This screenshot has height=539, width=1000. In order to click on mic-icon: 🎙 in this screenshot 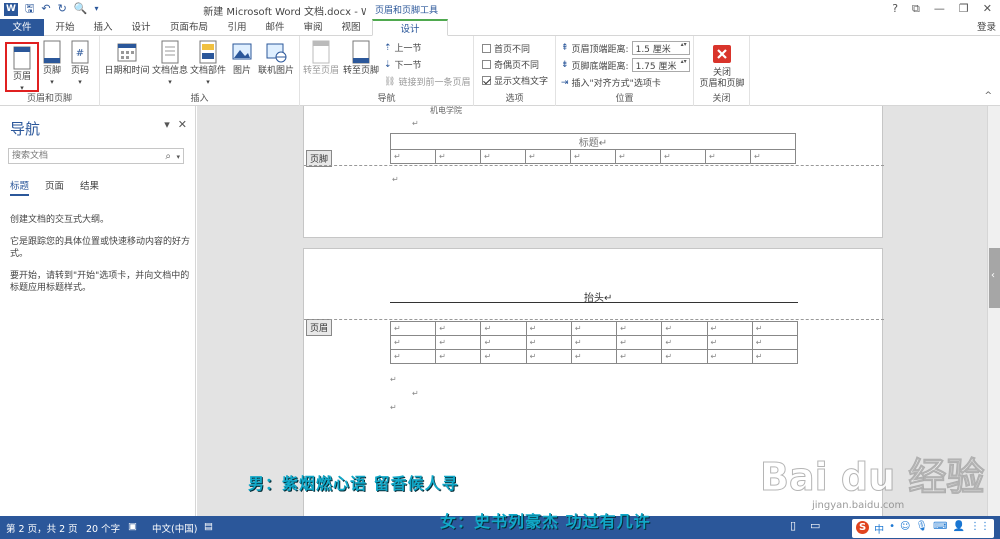, I will do `click(921, 528)`.